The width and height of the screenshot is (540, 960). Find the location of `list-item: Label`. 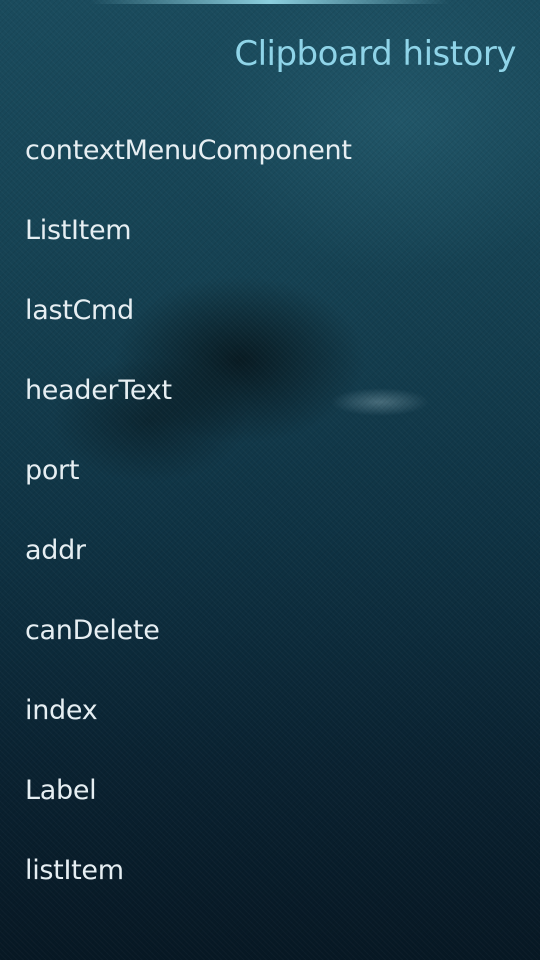

list-item: Label is located at coordinates (270, 790).